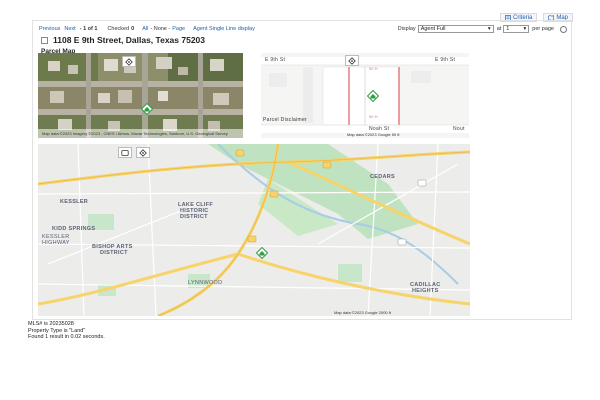 The width and height of the screenshot is (600, 400). What do you see at coordinates (205, 283) in the screenshot?
I see `area-label-lynnwood: LYNNWOOD` at bounding box center [205, 283].